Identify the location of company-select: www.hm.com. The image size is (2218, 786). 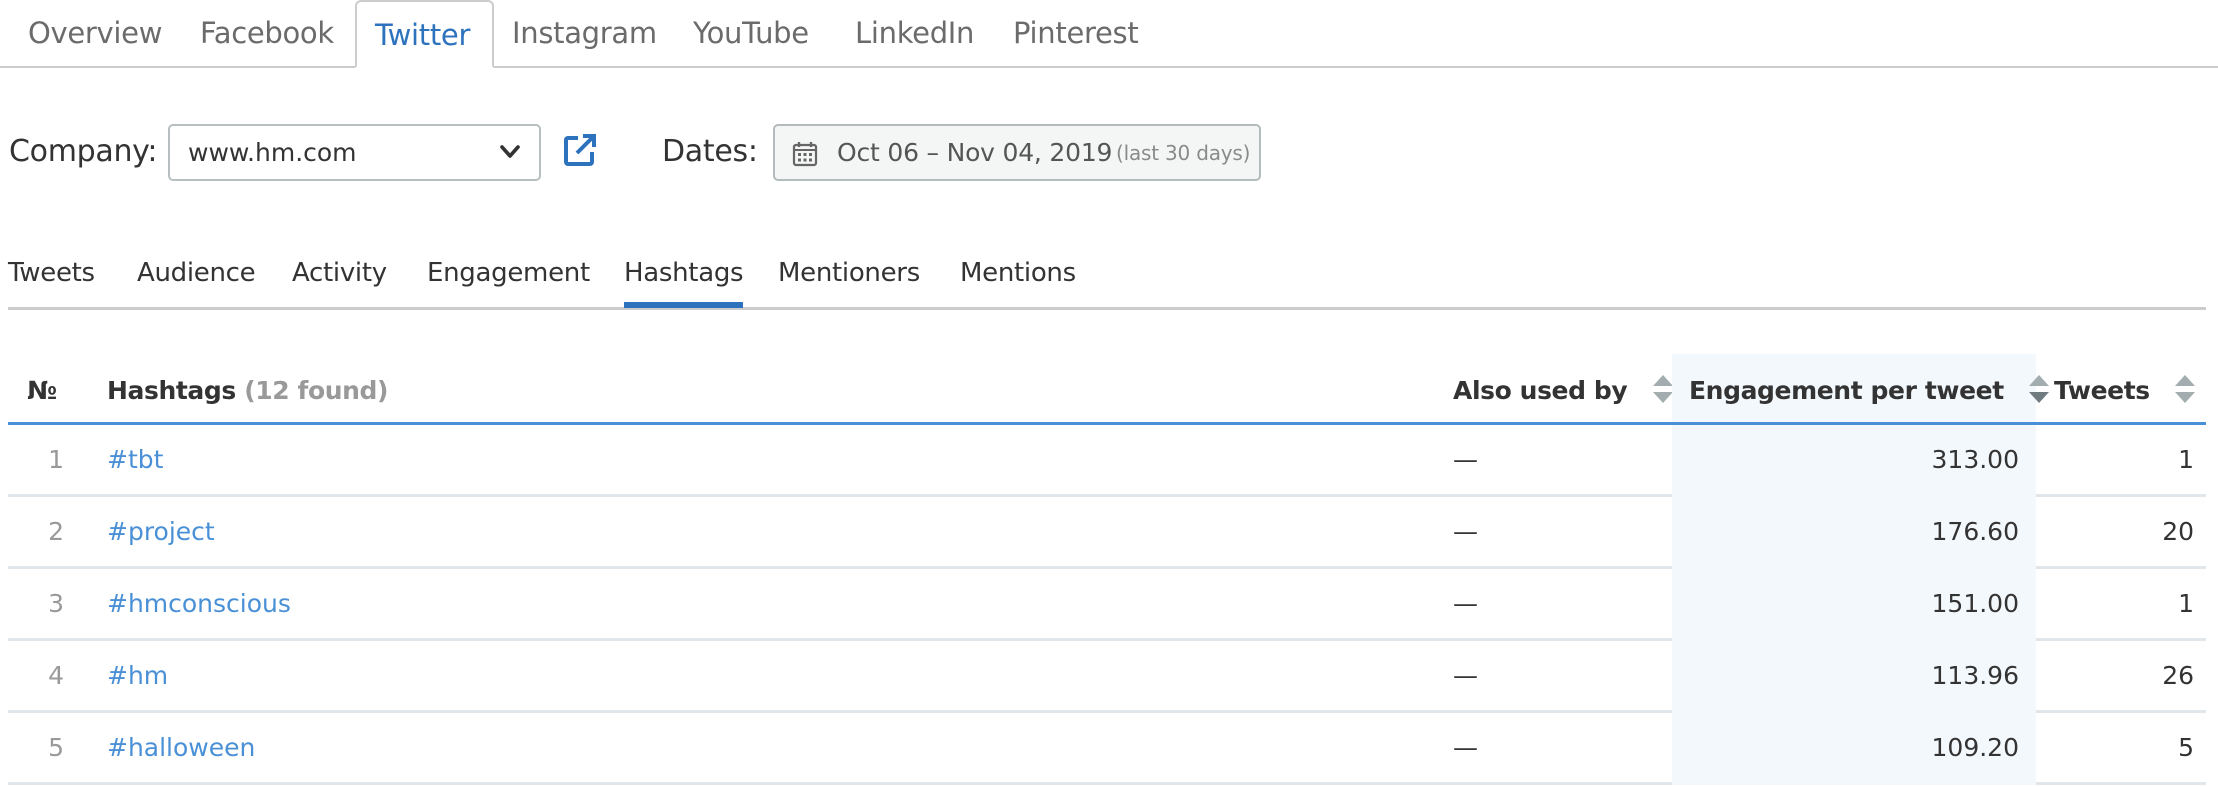
(354, 152).